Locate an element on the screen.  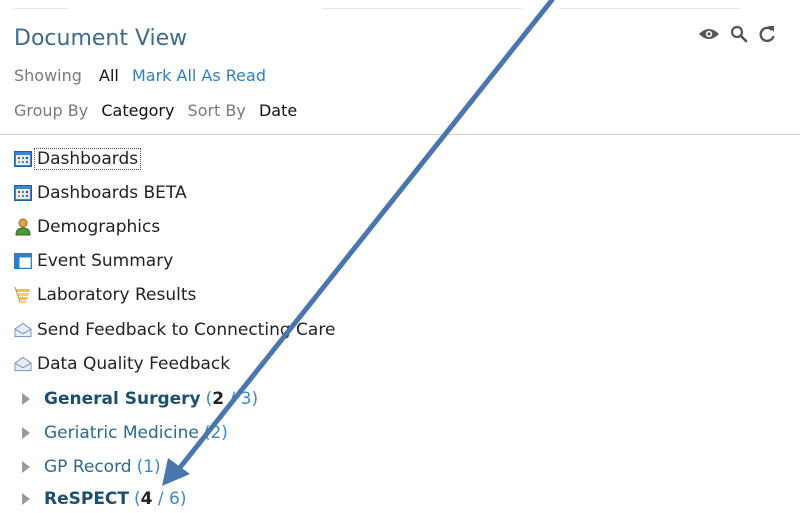
list-item-dashboards: Dashboards is located at coordinates (78, 159).